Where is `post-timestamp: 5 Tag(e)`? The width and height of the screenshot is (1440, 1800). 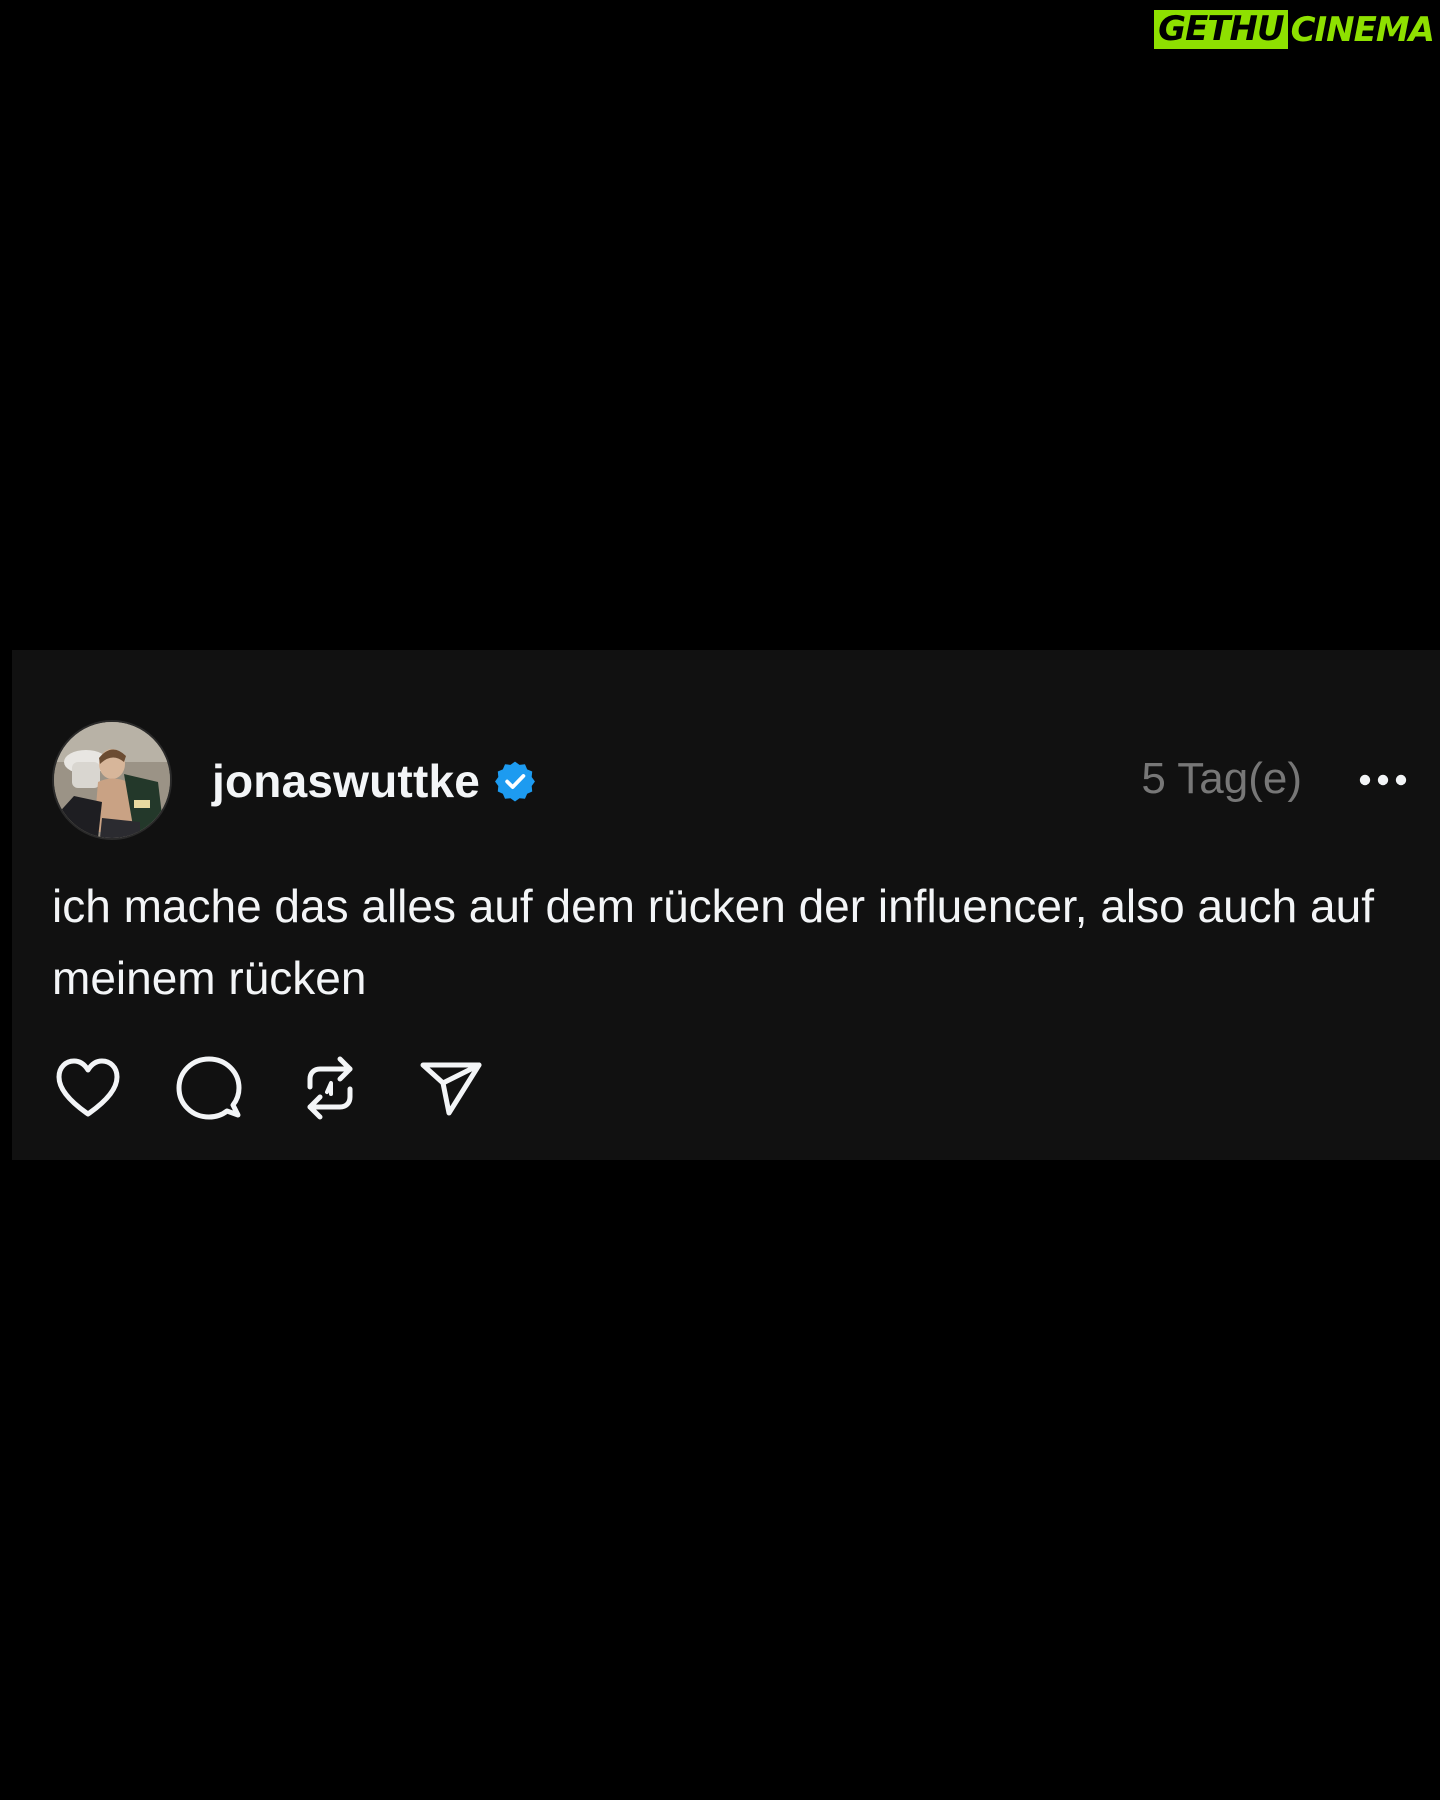 post-timestamp: 5 Tag(e) is located at coordinates (1221, 778).